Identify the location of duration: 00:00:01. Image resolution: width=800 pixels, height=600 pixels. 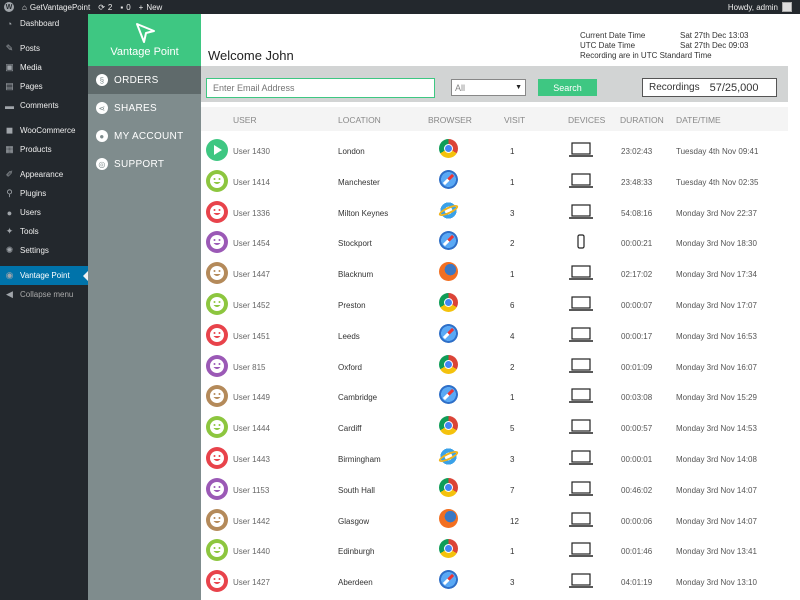
(637, 459).